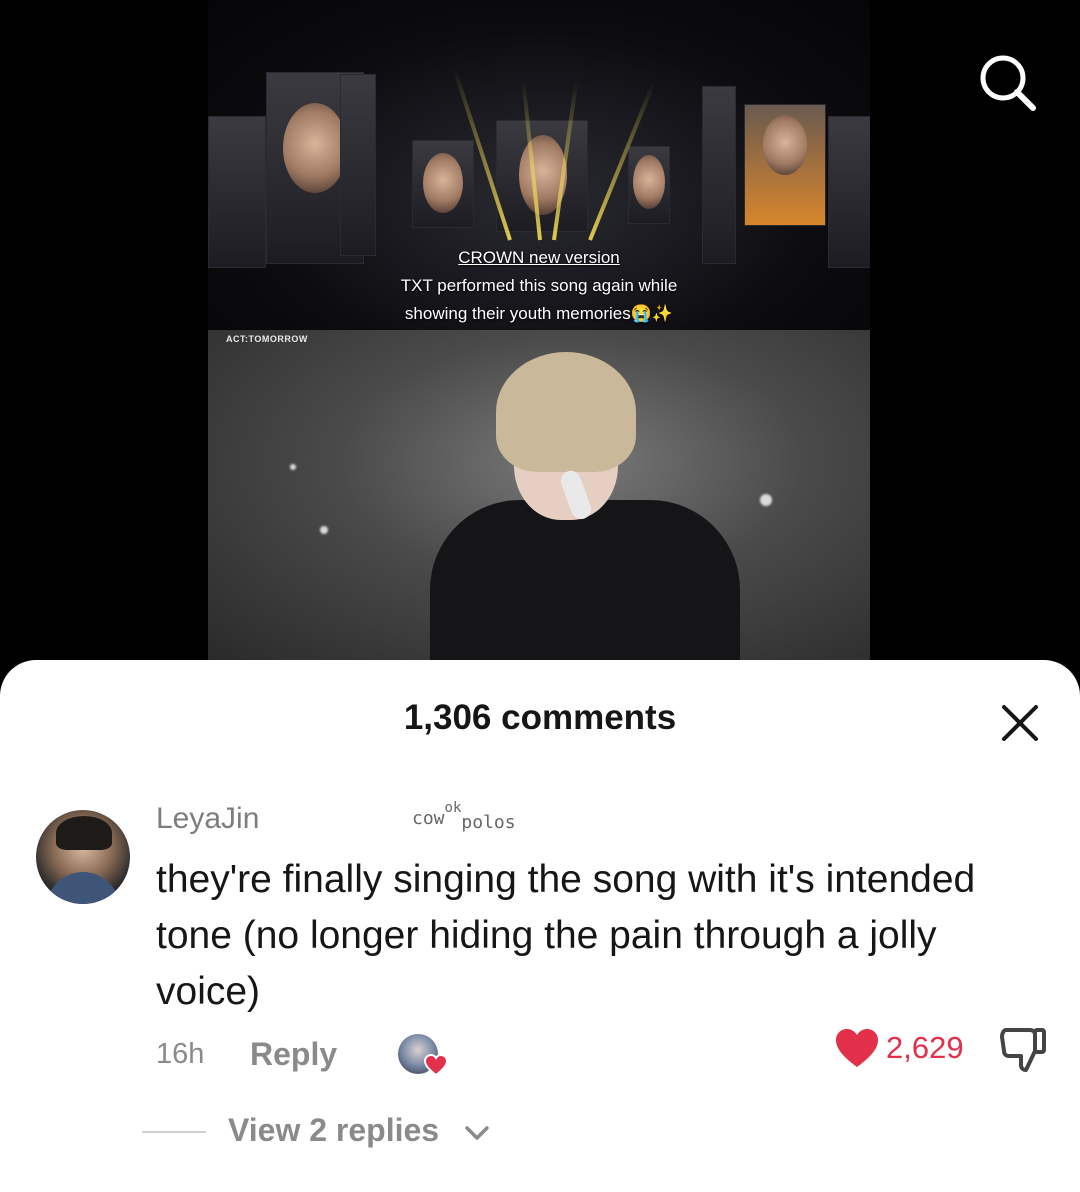 The width and height of the screenshot is (1080, 1192). Describe the element at coordinates (477, 1133) in the screenshot. I see `chevron-down-icon` at that location.